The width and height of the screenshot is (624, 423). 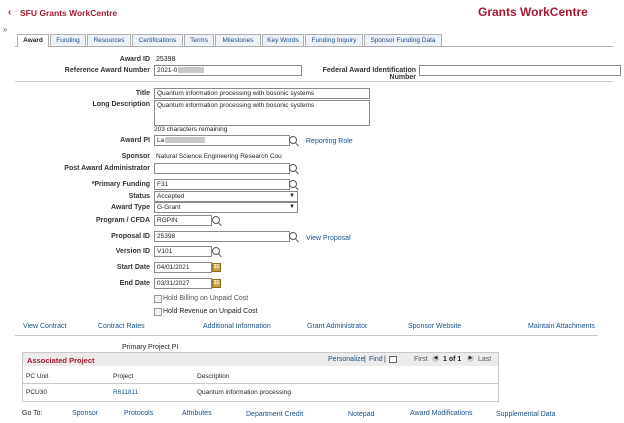 What do you see at coordinates (441, 413) in the screenshot?
I see `goto-award-modifications-link: Award Modifications` at bounding box center [441, 413].